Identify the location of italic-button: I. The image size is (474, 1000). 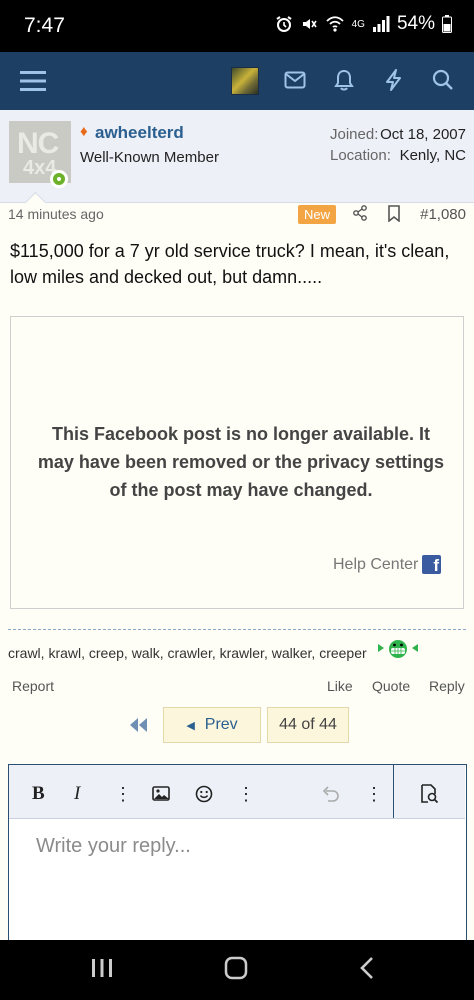
(77, 794).